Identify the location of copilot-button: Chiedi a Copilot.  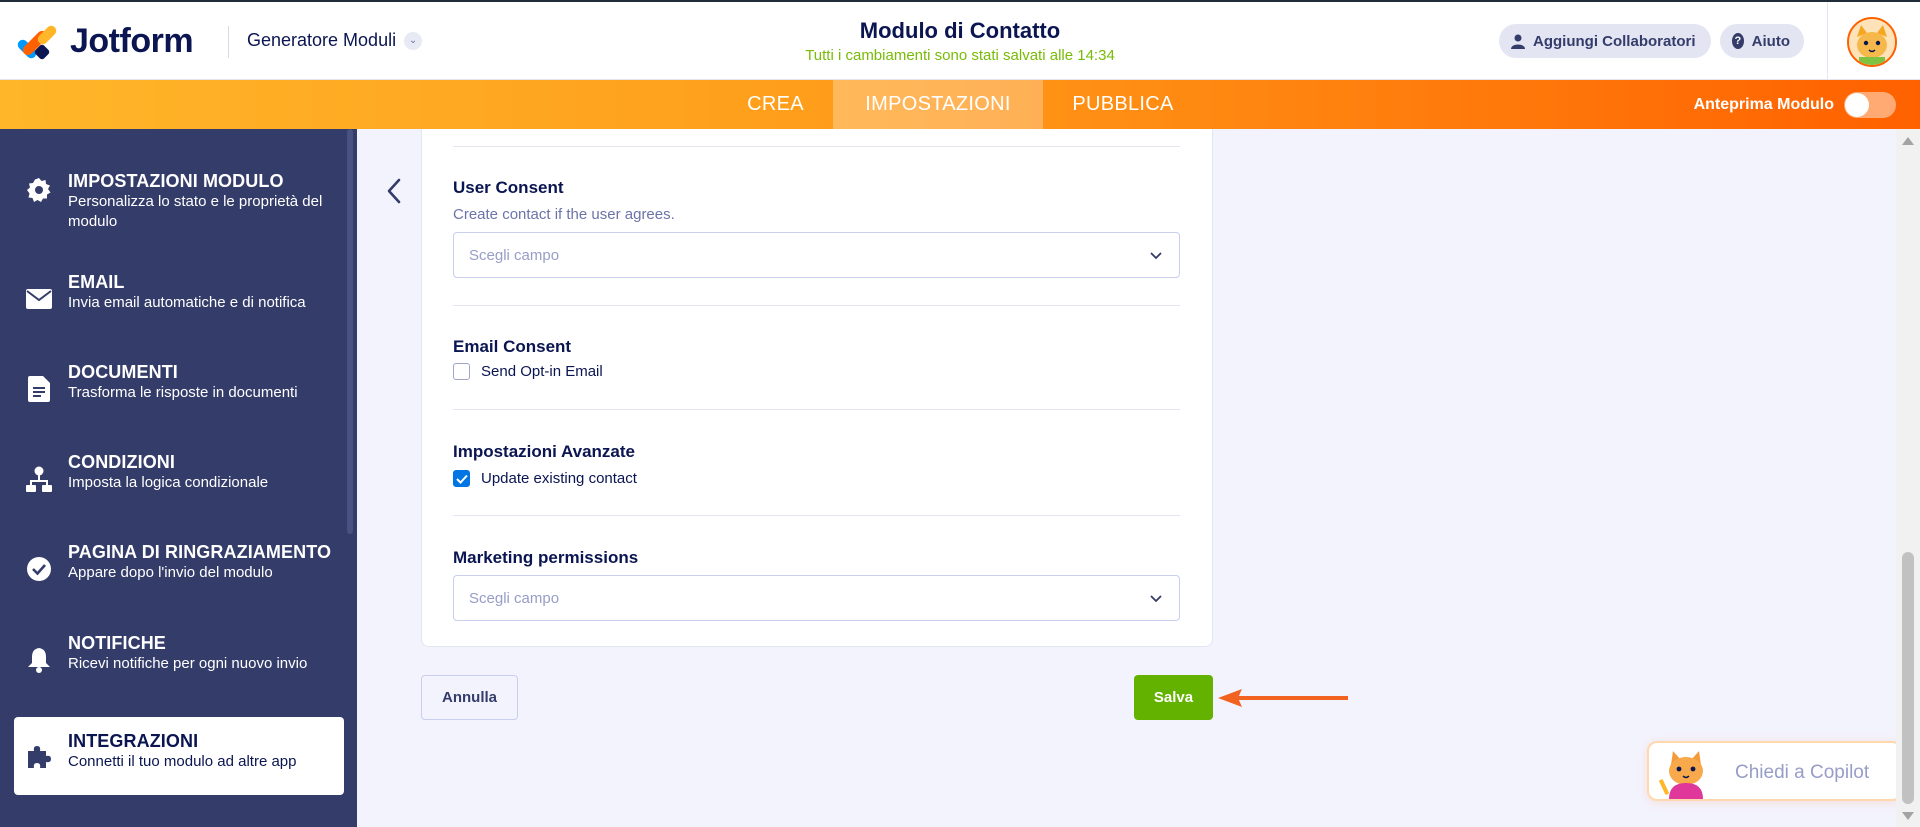
(1774, 771).